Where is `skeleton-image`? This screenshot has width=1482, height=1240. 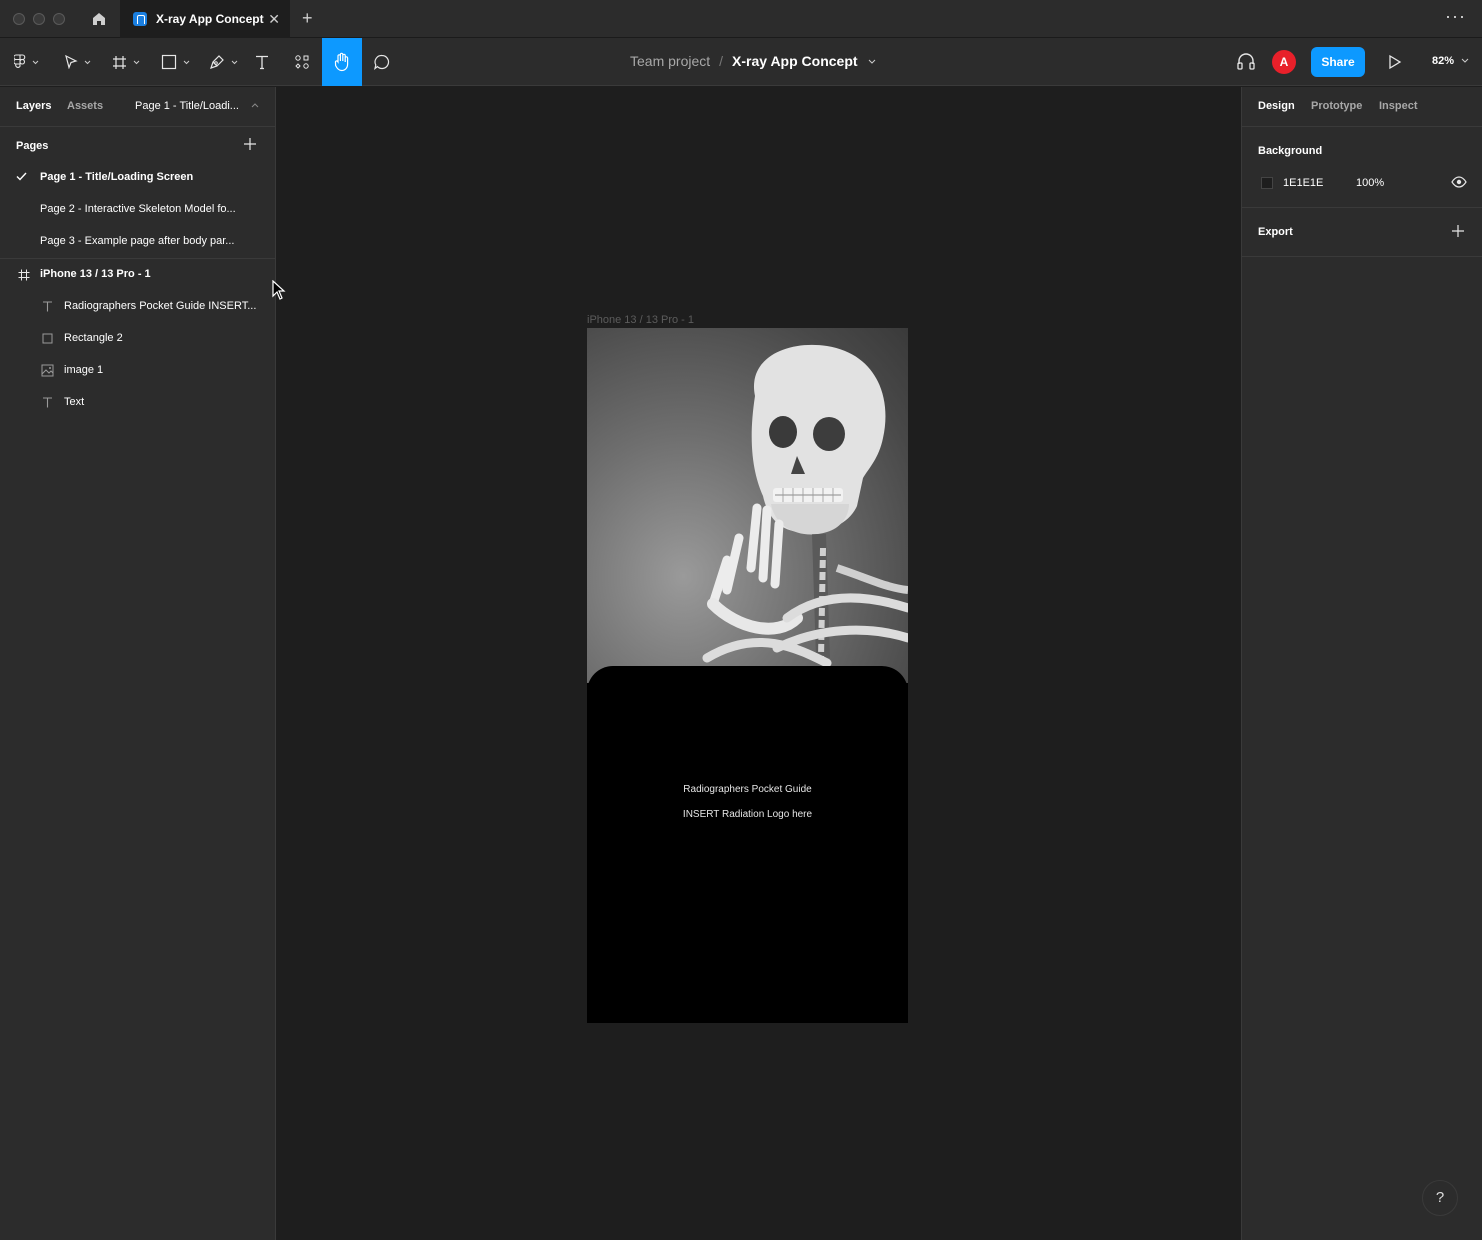 skeleton-image is located at coordinates (747, 505).